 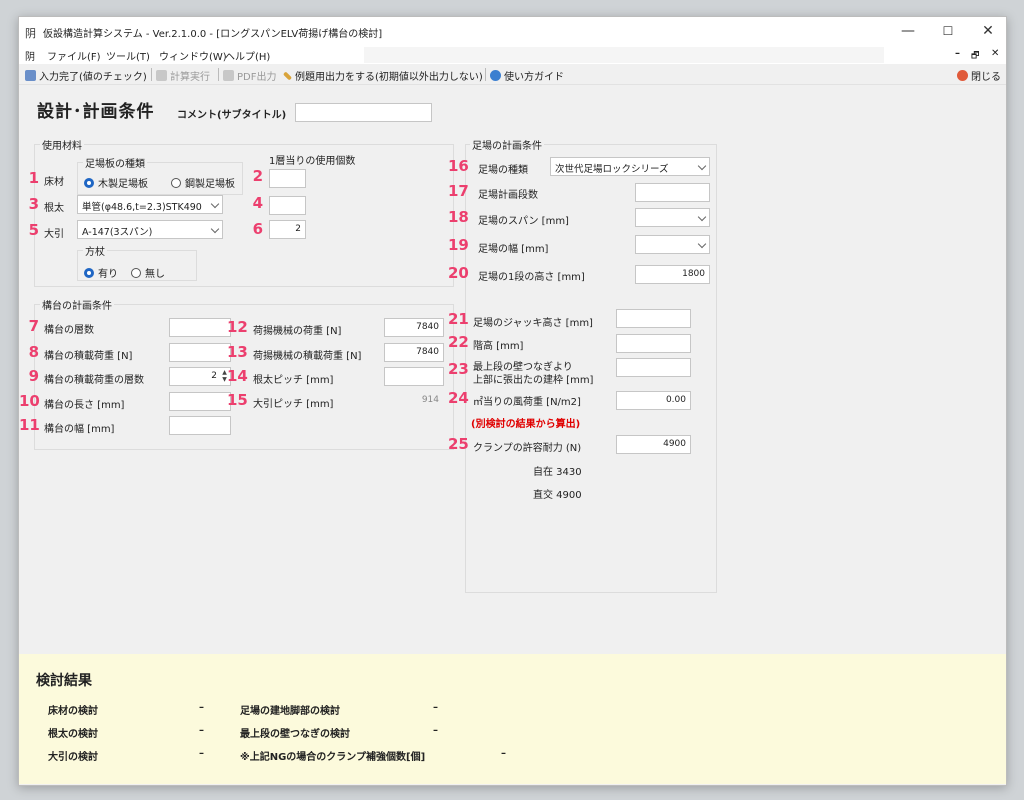 I want to click on close-form-label: 閉じる, so click(x=986, y=77).